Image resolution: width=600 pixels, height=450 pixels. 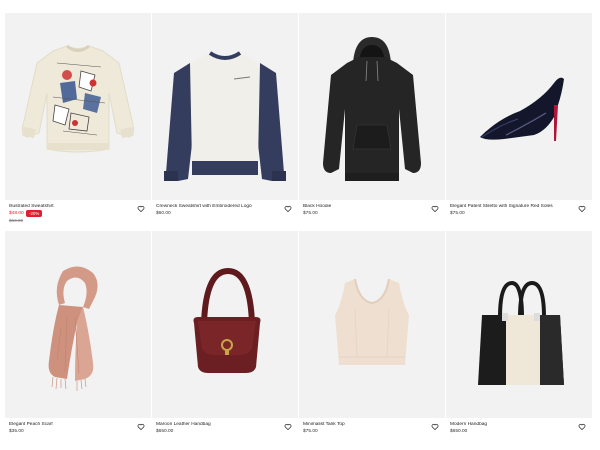 What do you see at coordinates (372, 109) in the screenshot?
I see `hoodie-image` at bounding box center [372, 109].